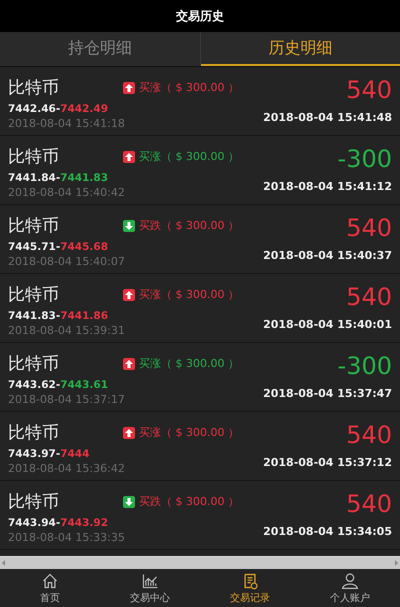  What do you see at coordinates (59, 247) in the screenshot?
I see `price-range: 7445.71-7445.68` at bounding box center [59, 247].